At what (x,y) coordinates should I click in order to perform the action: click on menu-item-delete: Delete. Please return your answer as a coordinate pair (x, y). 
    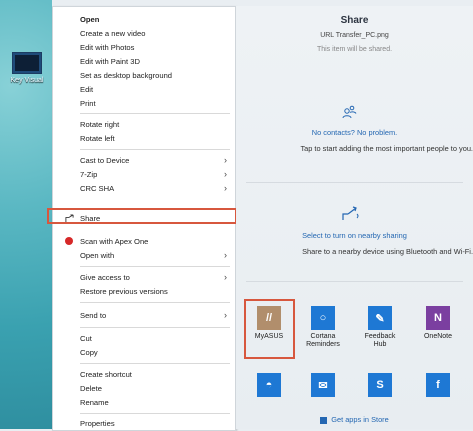
    Looking at the image, I should click on (143, 388).